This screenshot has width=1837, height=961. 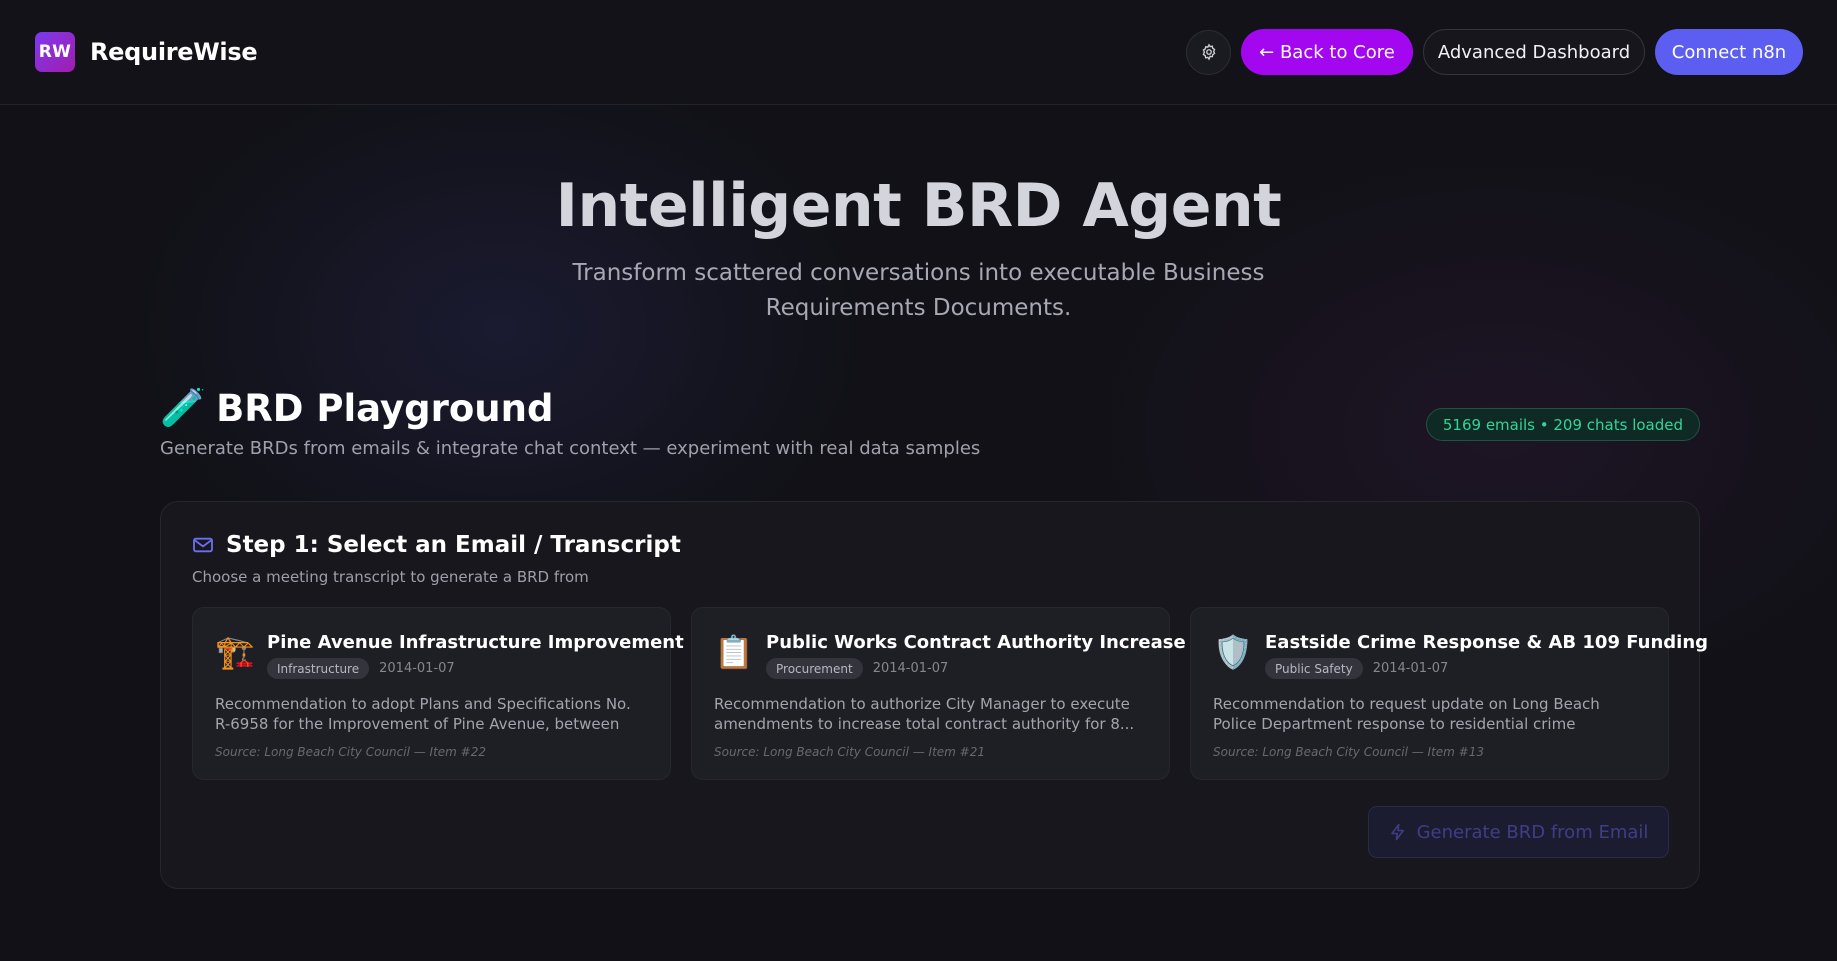 What do you see at coordinates (318, 668) in the screenshot?
I see `category-tag: Infrastructure` at bounding box center [318, 668].